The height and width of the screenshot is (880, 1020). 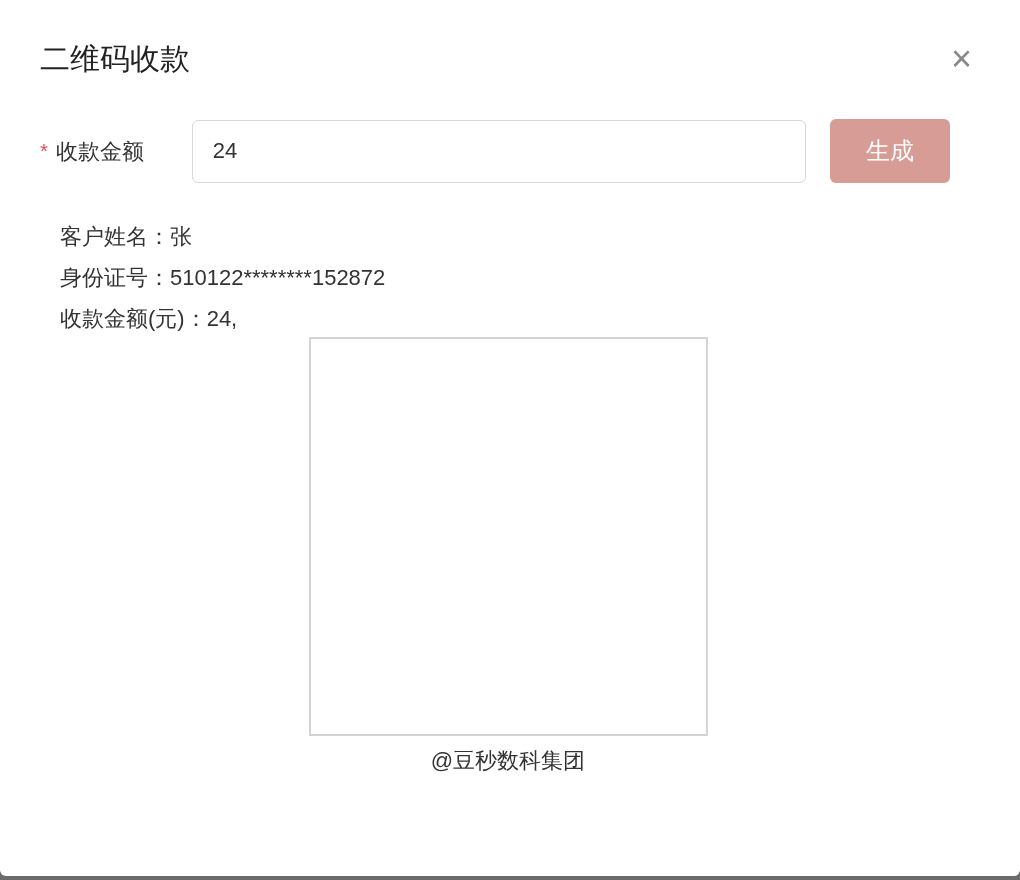 I want to click on amount-input-field: 24, so click(x=498, y=151).